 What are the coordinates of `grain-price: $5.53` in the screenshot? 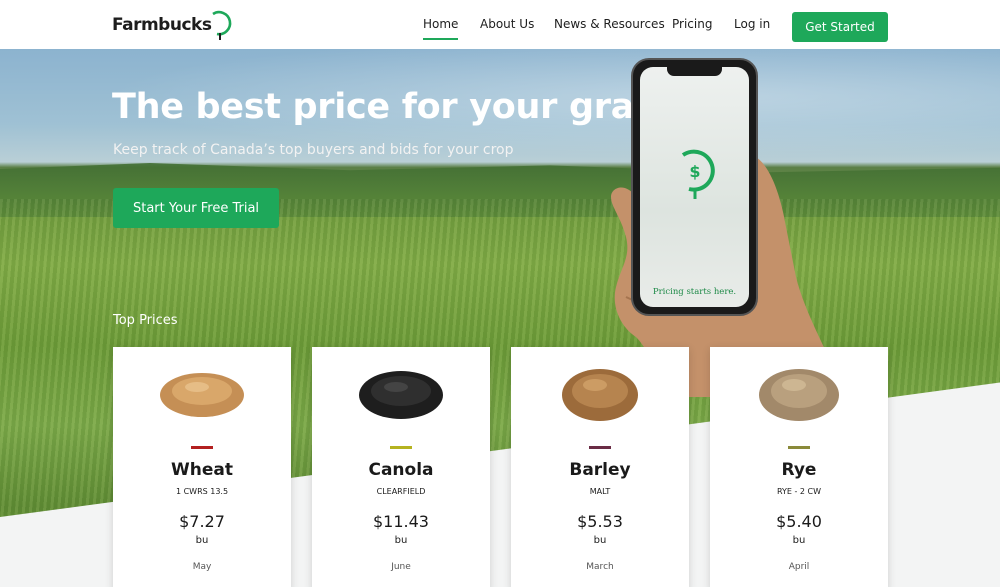 It's located at (600, 521).